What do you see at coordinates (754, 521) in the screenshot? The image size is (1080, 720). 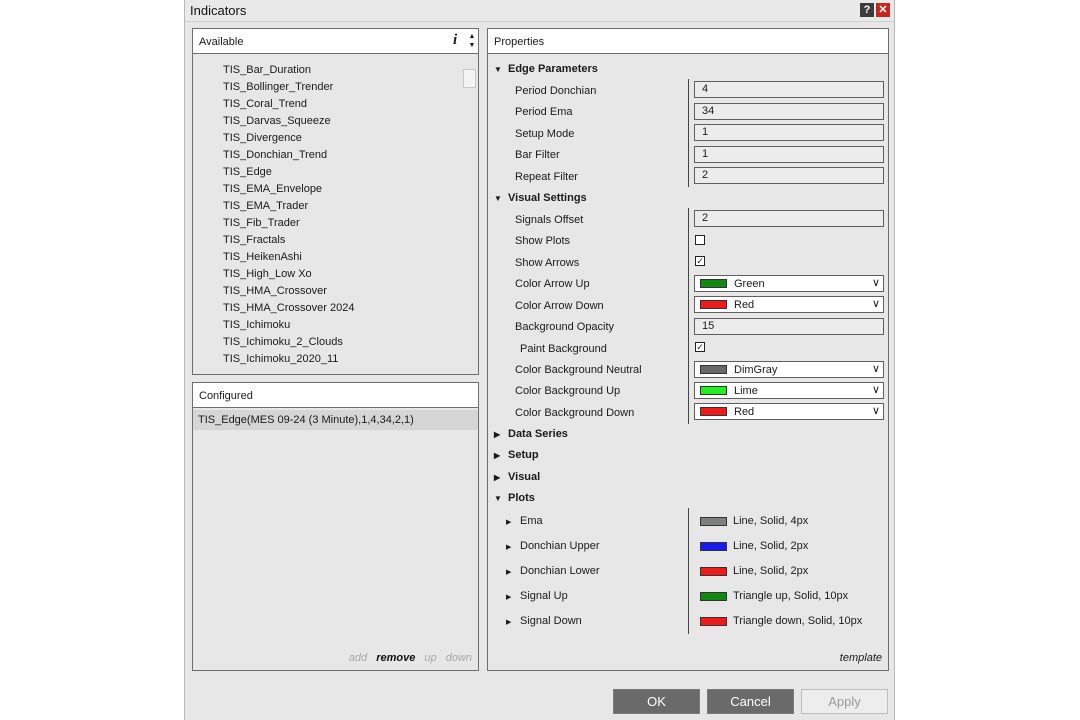 I see `plot-value: Line, Solid, 4px` at bounding box center [754, 521].